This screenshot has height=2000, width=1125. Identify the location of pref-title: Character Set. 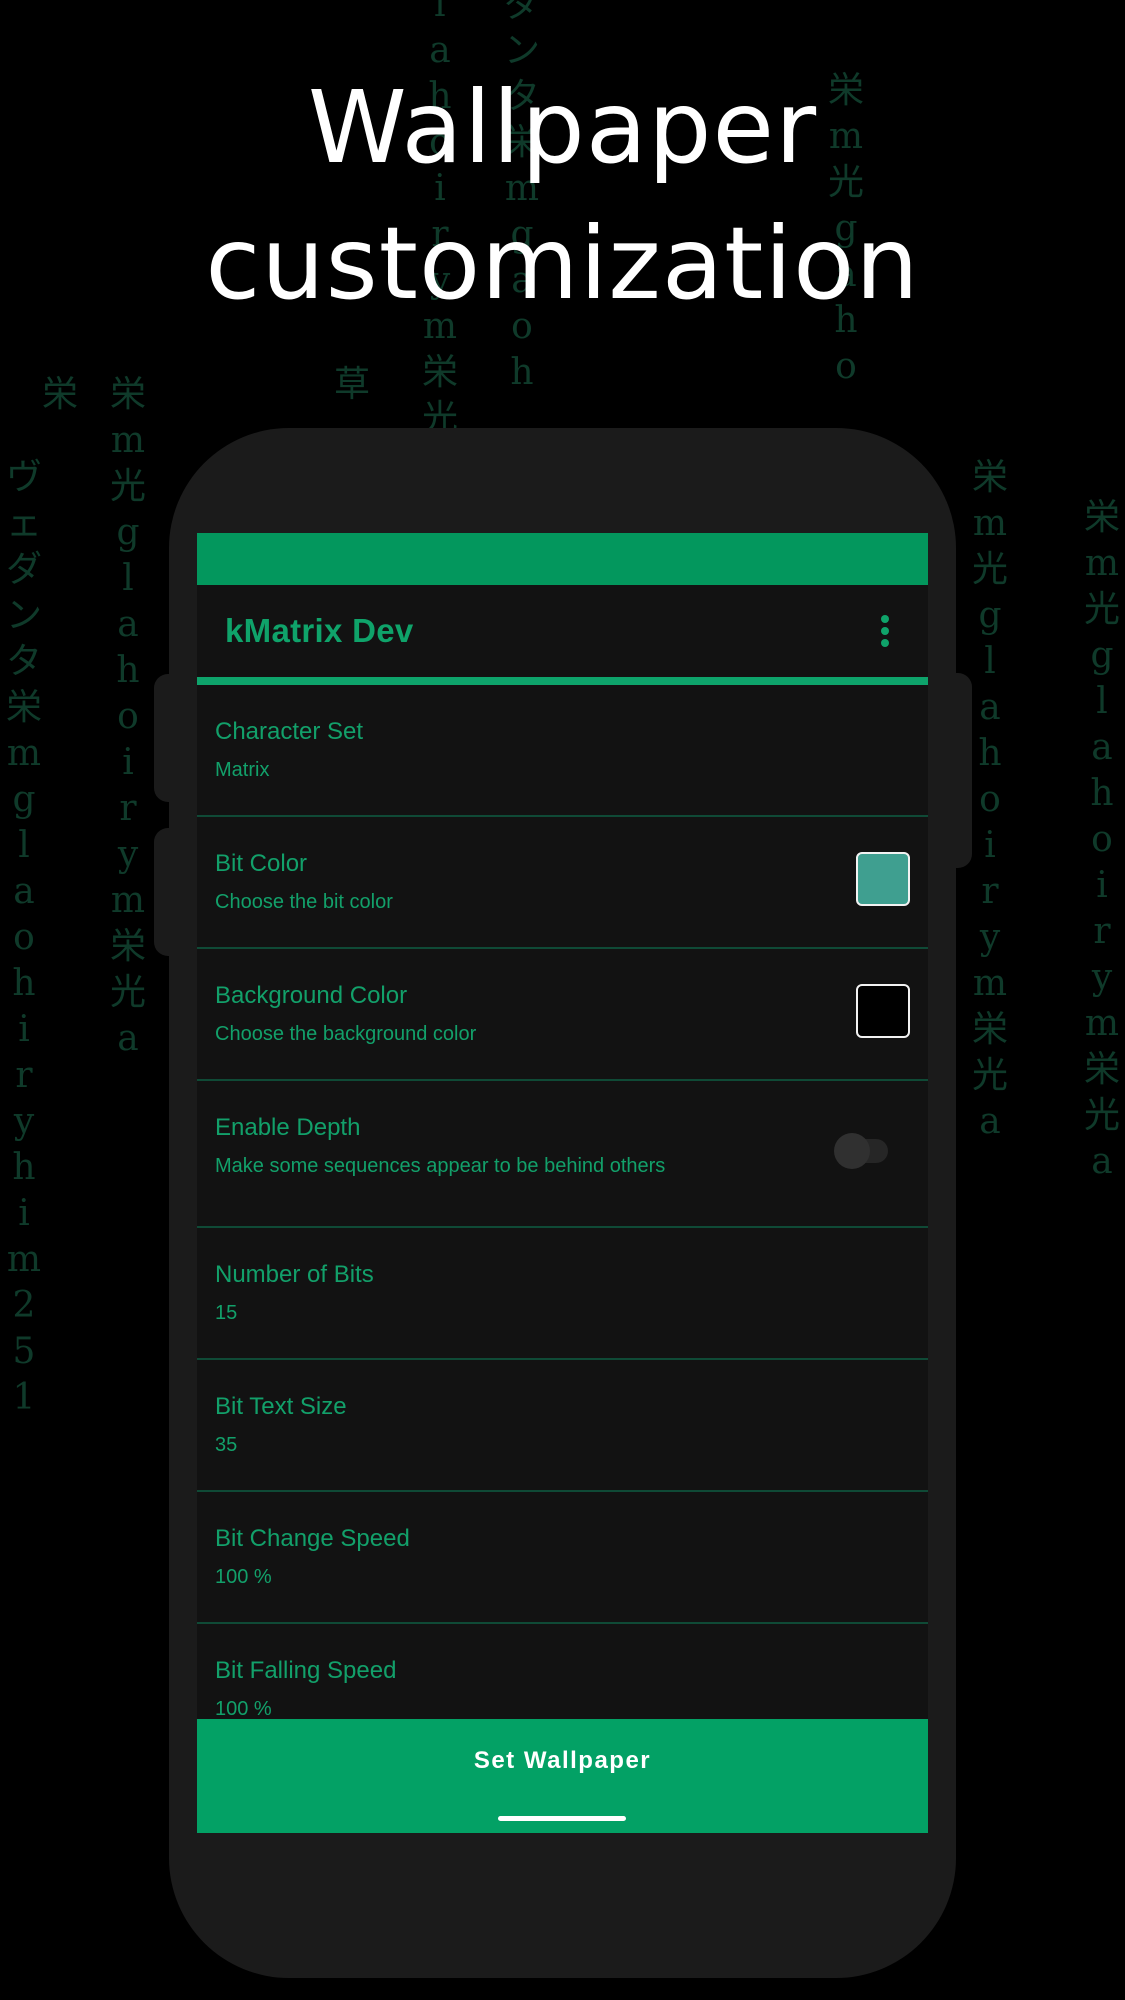
(289, 731).